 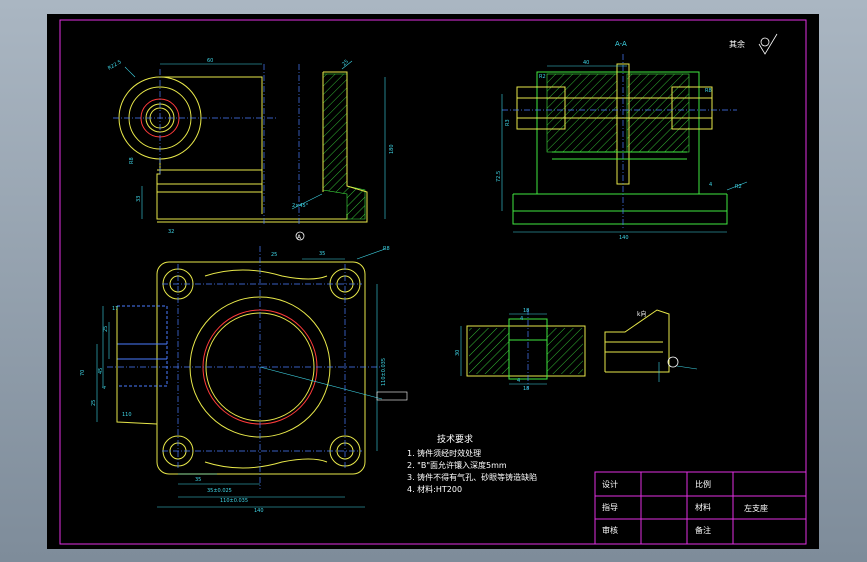 What do you see at coordinates (610, 507) in the screenshot?
I see `title-guide: 指导` at bounding box center [610, 507].